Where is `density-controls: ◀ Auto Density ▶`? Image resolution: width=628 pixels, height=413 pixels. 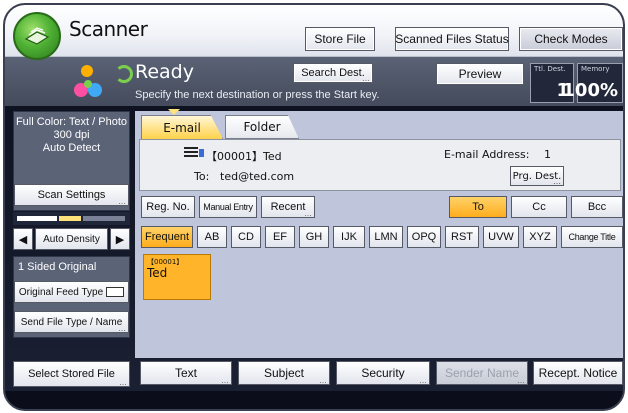 density-controls: ◀ Auto Density ▶ is located at coordinates (71, 239).